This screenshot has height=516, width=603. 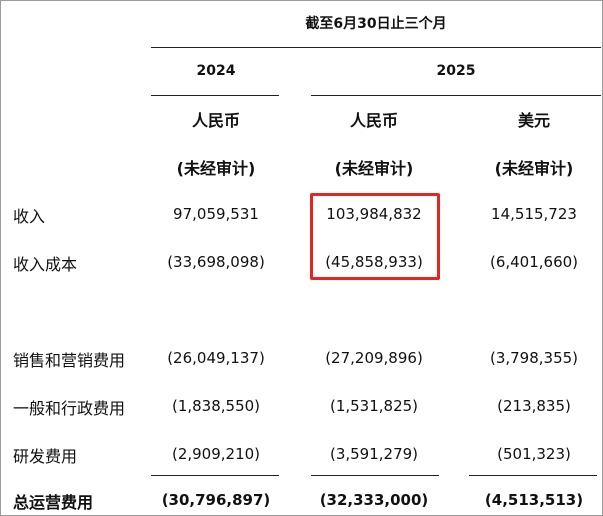 What do you see at coordinates (69, 360) in the screenshot?
I see `row-label-sales-marketing: 销售和营销费用` at bounding box center [69, 360].